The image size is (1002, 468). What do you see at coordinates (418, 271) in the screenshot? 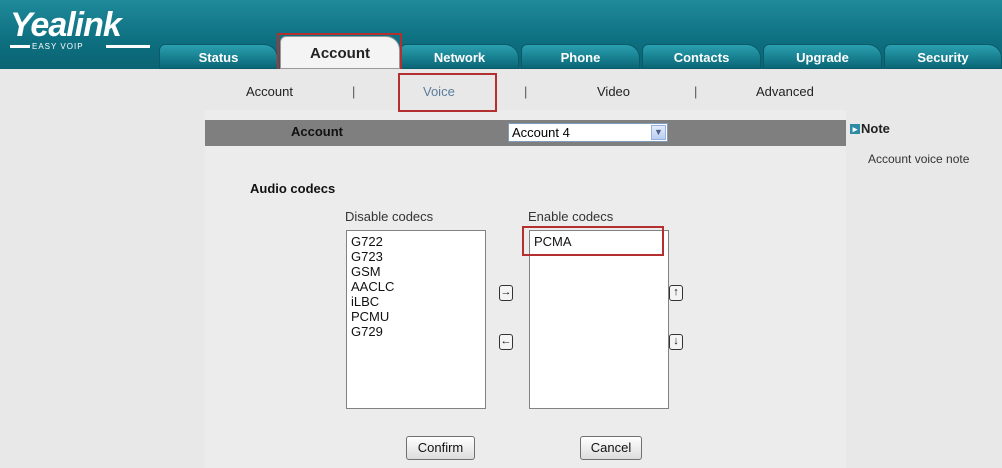
I see `list-item: GSM` at bounding box center [418, 271].